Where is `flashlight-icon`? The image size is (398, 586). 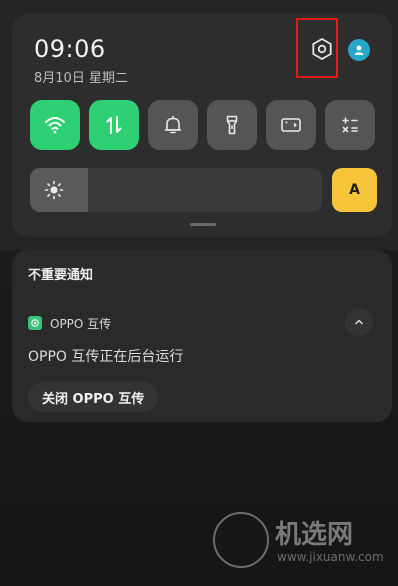
flashlight-icon is located at coordinates (232, 125).